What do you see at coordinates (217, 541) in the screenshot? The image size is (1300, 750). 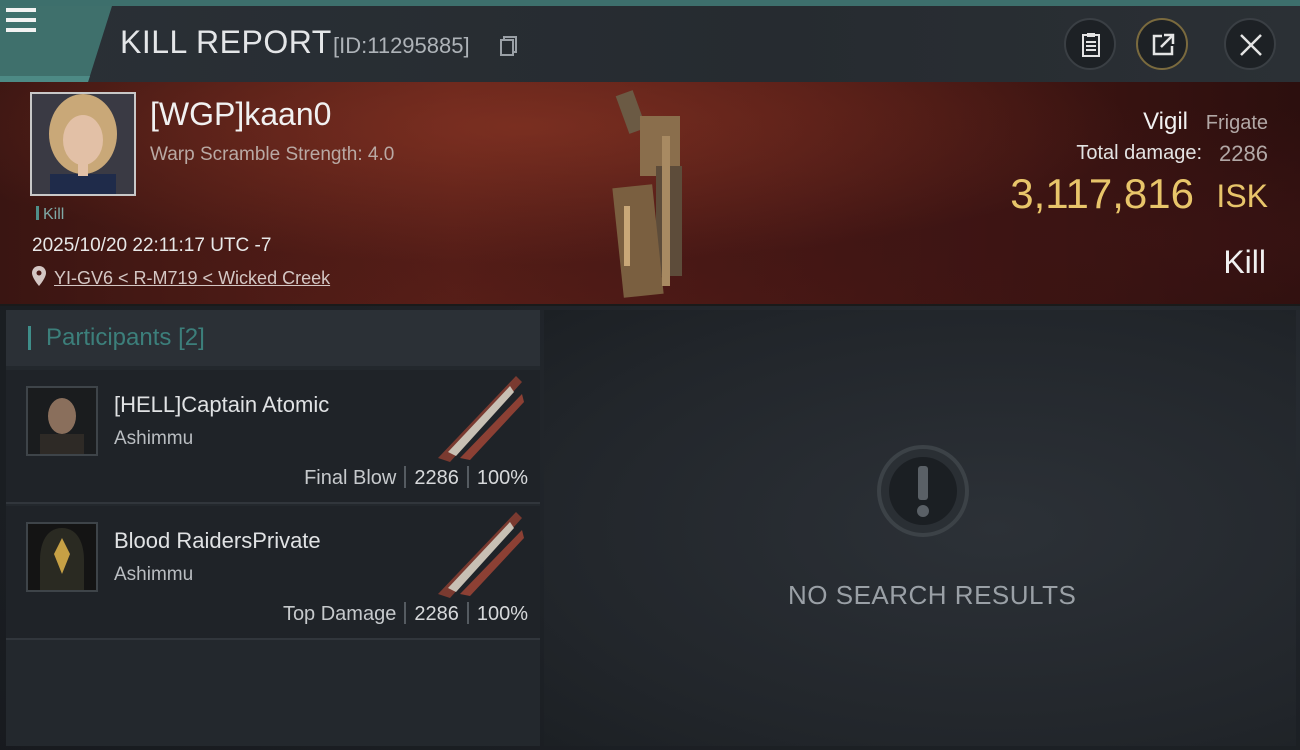 I see `participant-name: Blood RaidersPrivate` at bounding box center [217, 541].